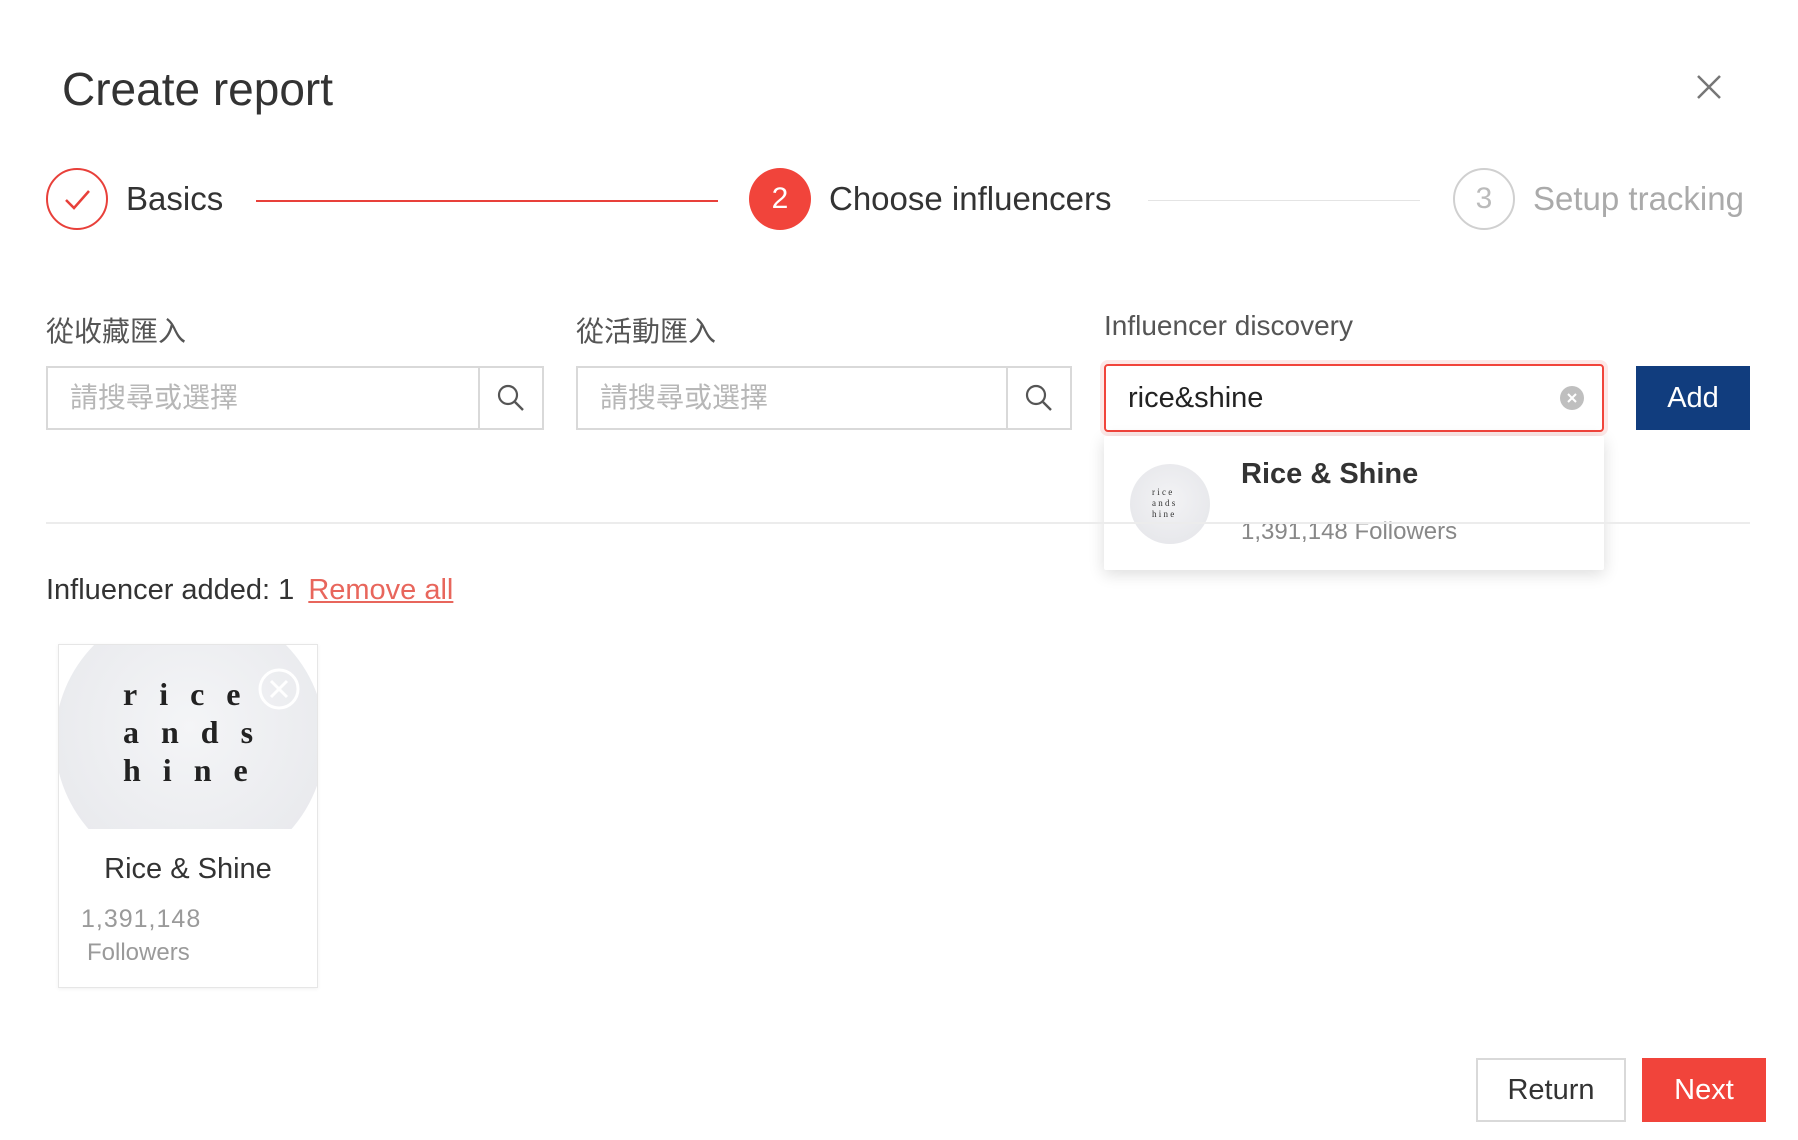  Describe the element at coordinates (170, 590) in the screenshot. I see `influencer-added-count: Influencer added: 1` at that location.